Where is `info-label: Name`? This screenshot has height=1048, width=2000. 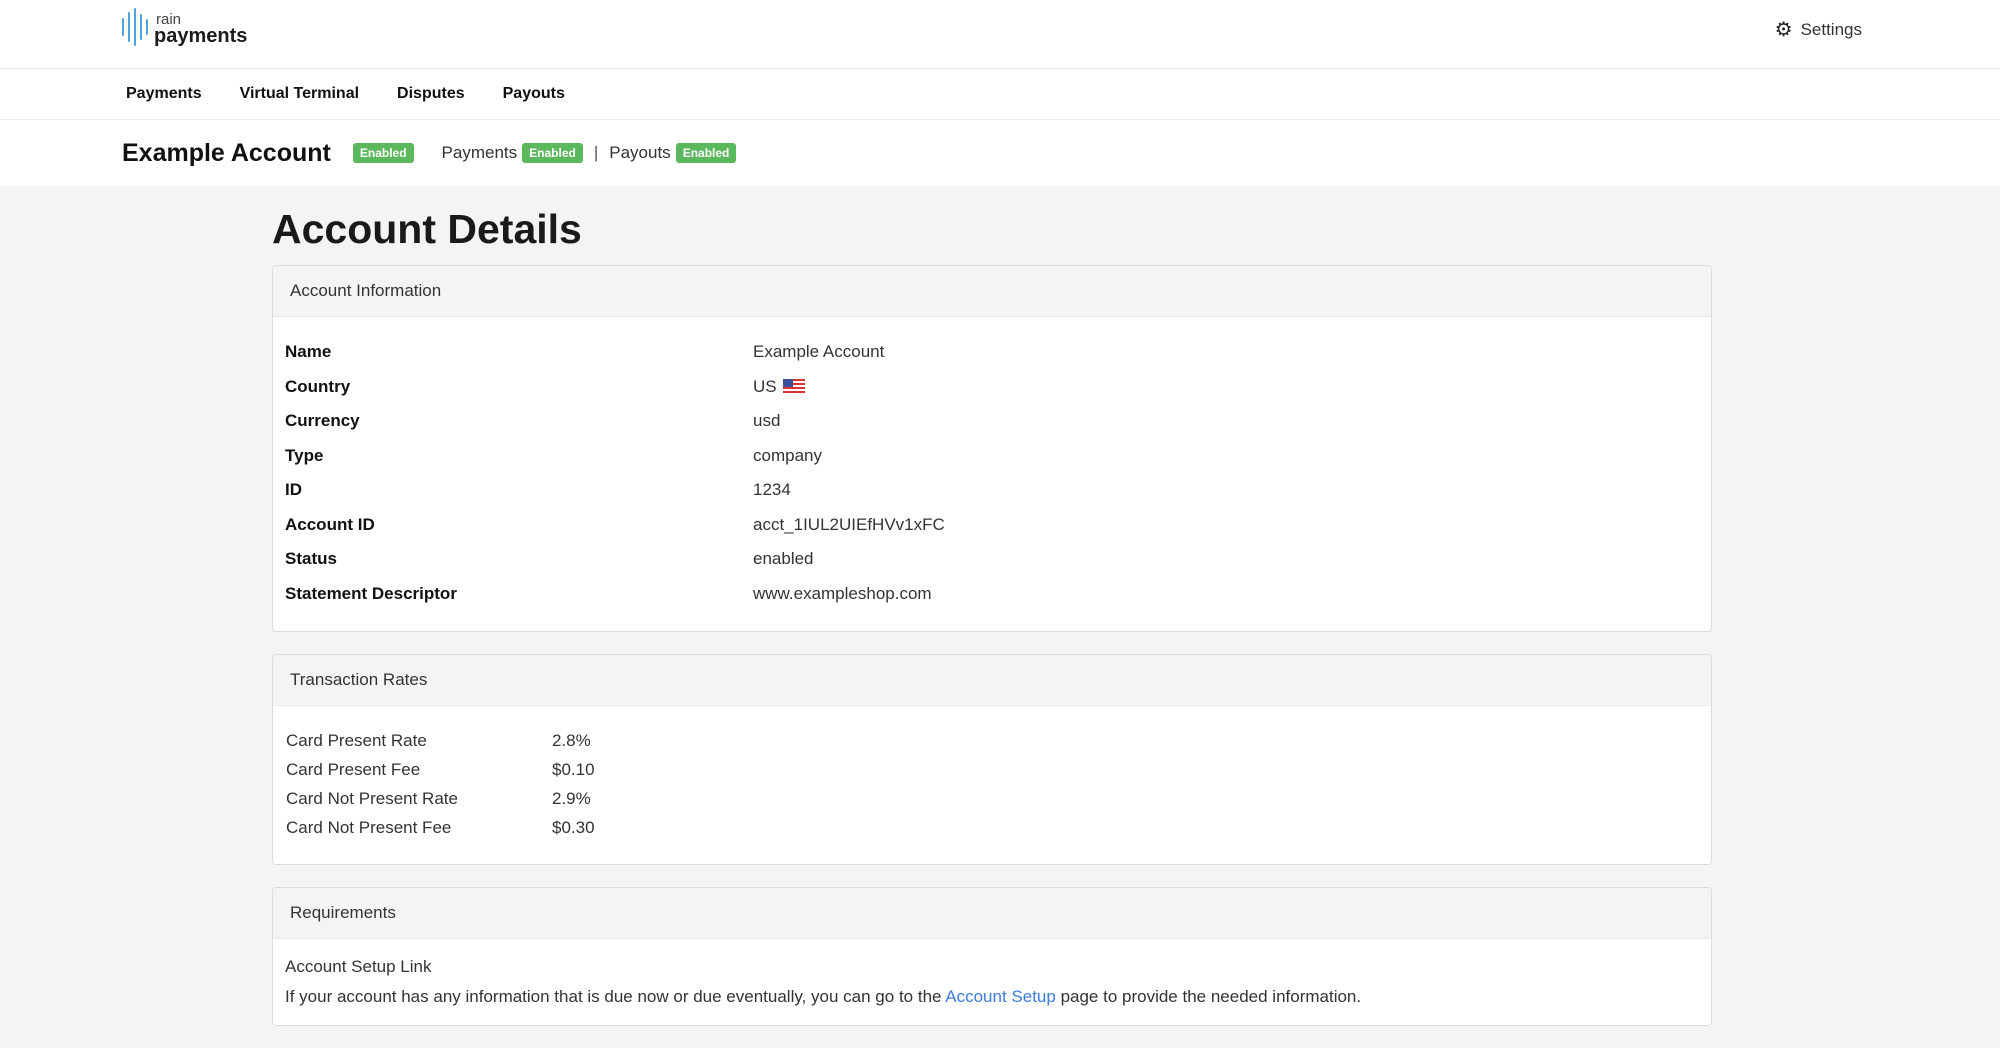 info-label: Name is located at coordinates (308, 352).